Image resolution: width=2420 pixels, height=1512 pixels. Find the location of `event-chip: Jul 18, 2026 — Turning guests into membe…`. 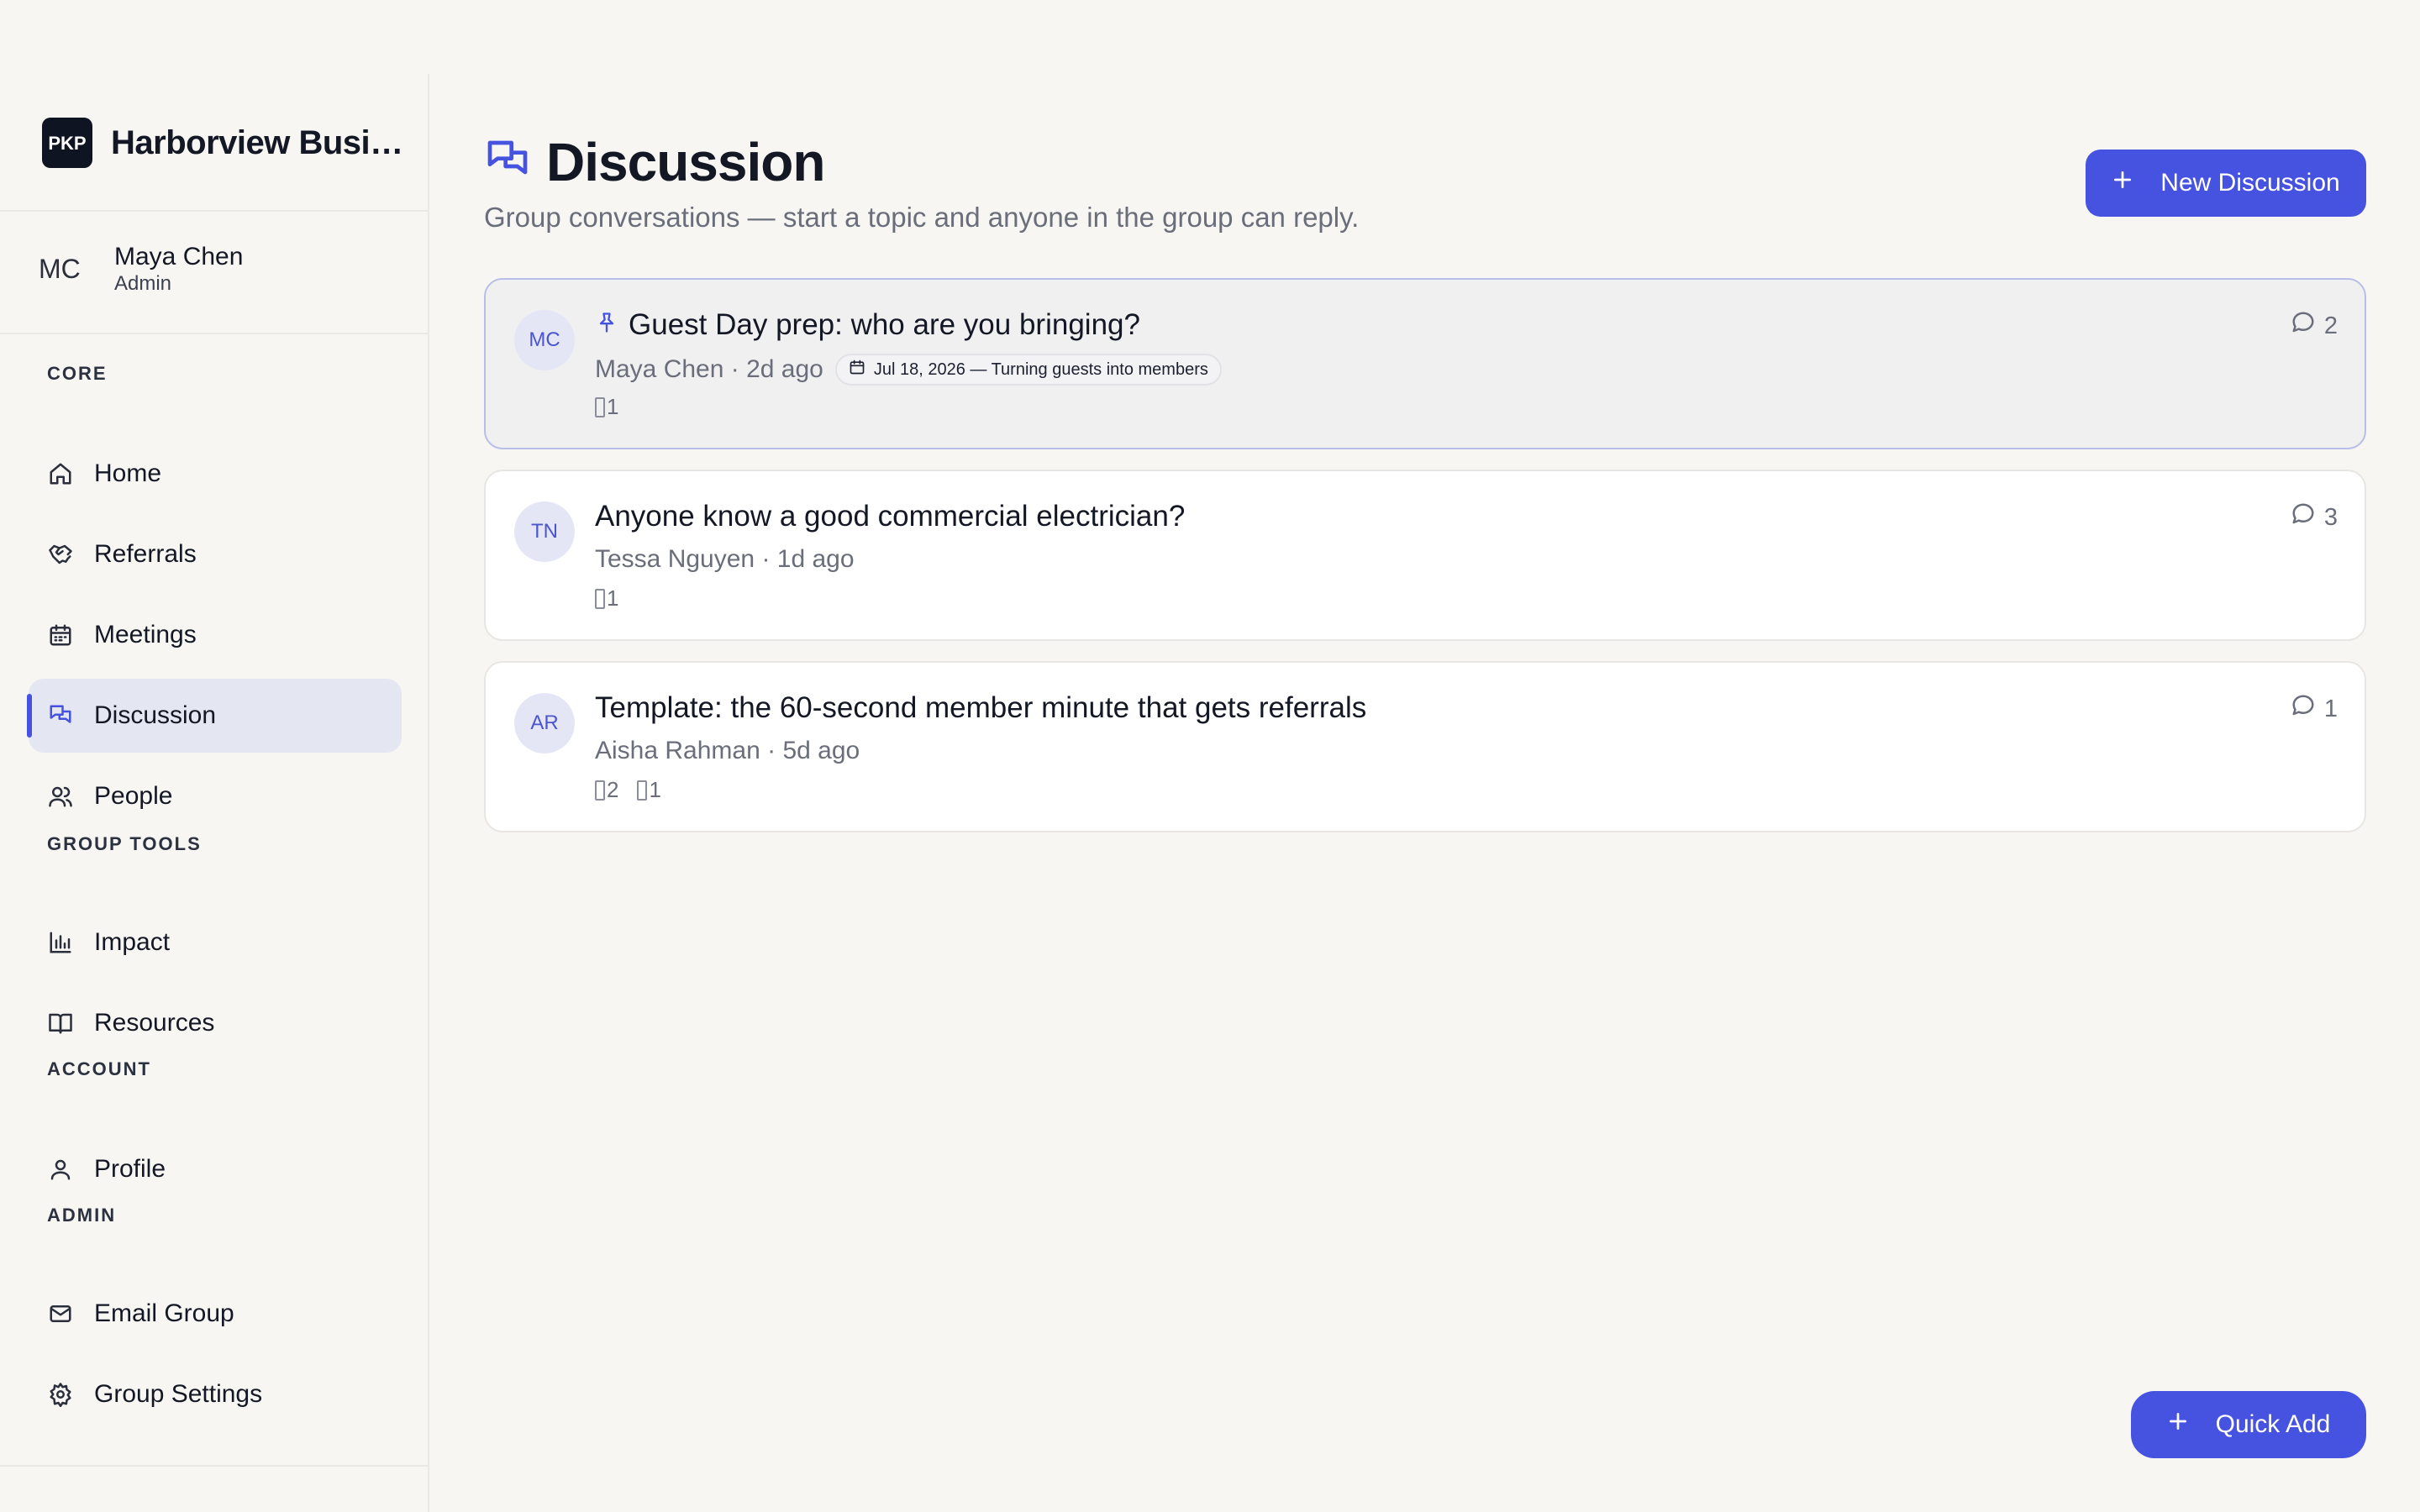

event-chip: Jul 18, 2026 — Turning guests into membe… is located at coordinates (1028, 370).